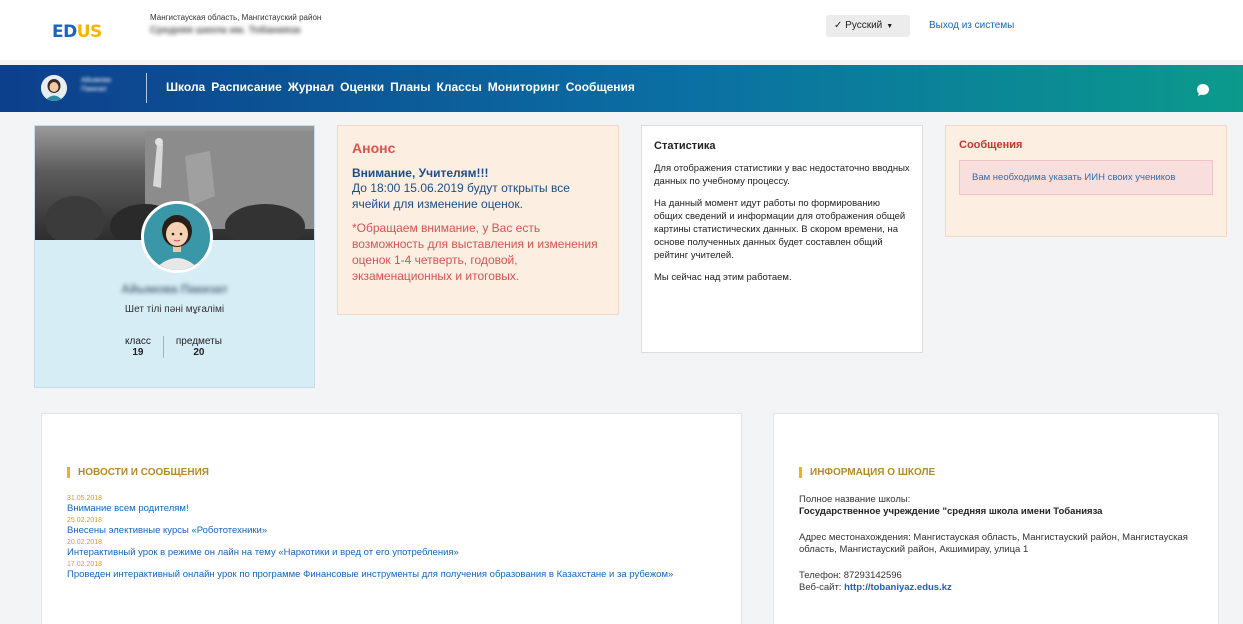 The image size is (1243, 624). Describe the element at coordinates (85, 564) in the screenshot. I see `news-date: 17.02.2018` at that location.